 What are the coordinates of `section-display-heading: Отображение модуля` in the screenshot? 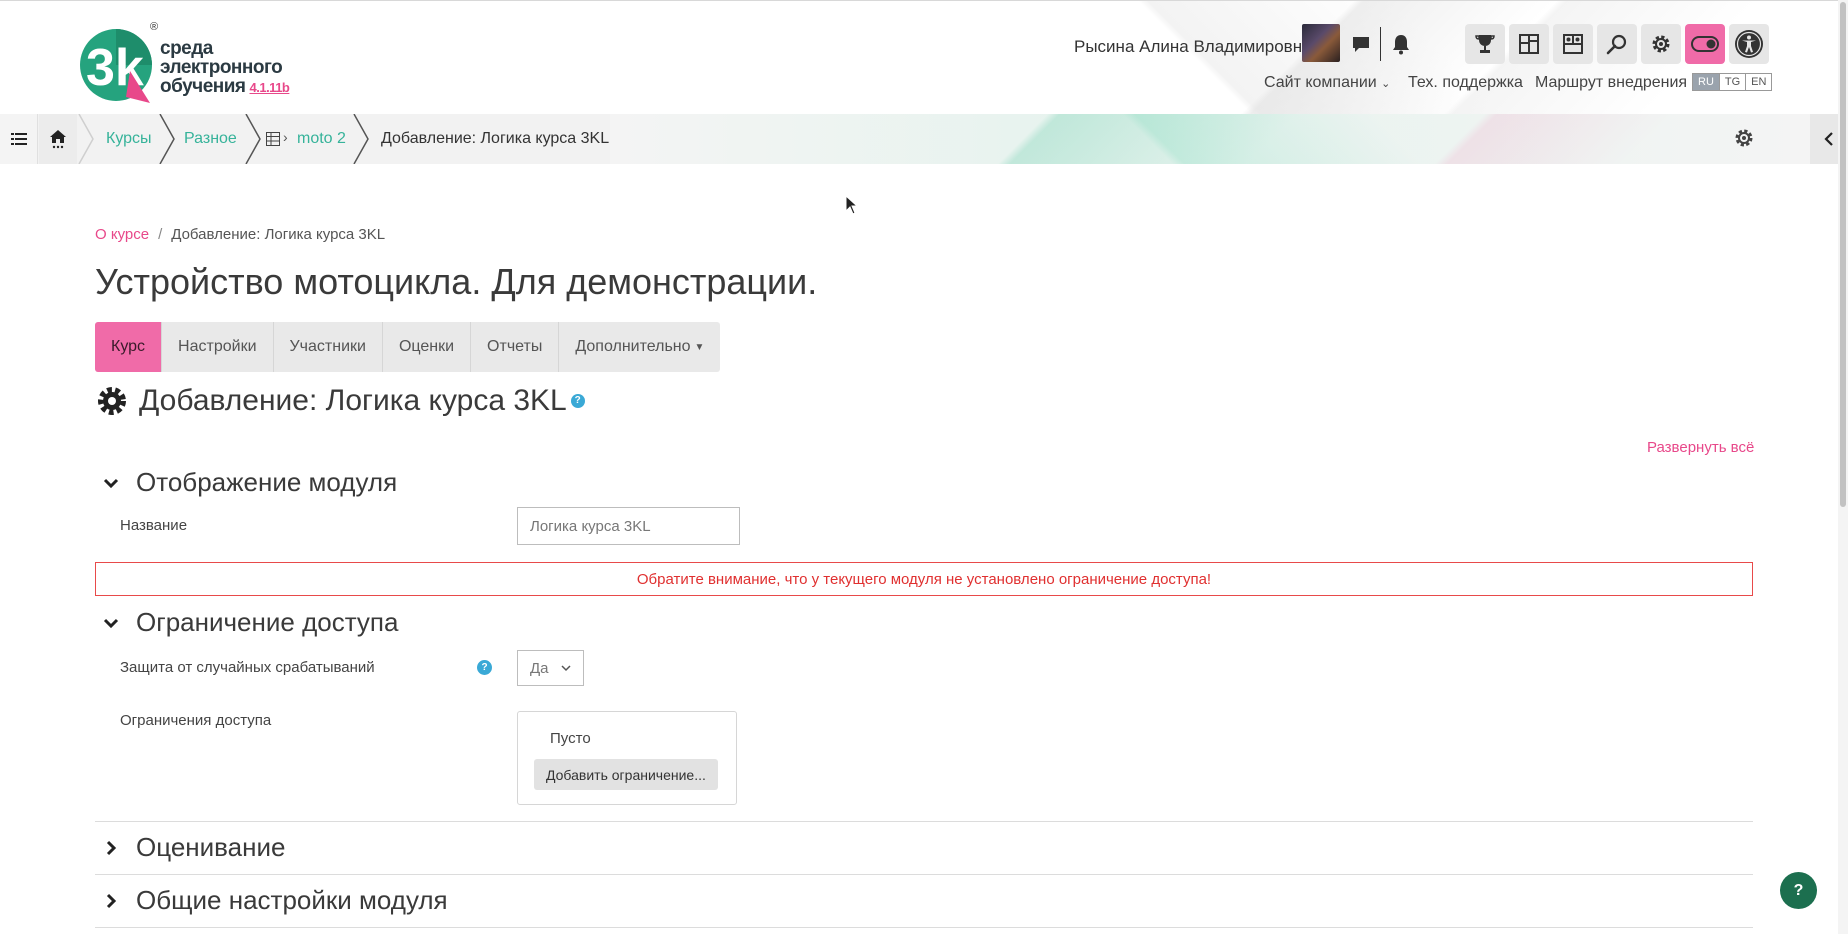 It's located at (267, 482).